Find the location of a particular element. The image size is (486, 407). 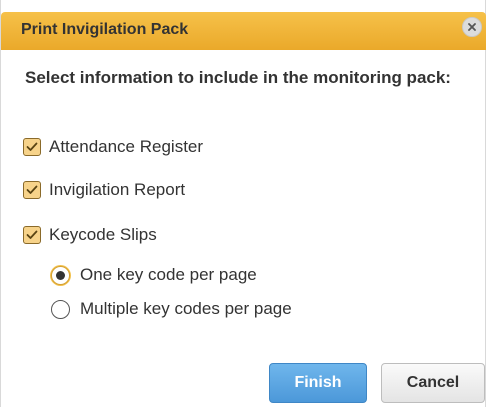

dialog-titlebar: Print Invigilation Pack is located at coordinates (243, 31).